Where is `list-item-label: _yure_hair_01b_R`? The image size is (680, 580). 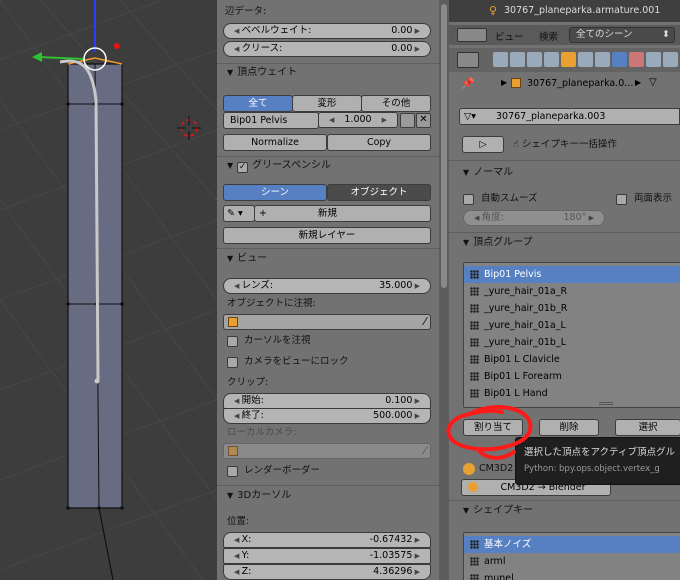
list-item-label: _yure_hair_01b_R is located at coordinates (526, 308).